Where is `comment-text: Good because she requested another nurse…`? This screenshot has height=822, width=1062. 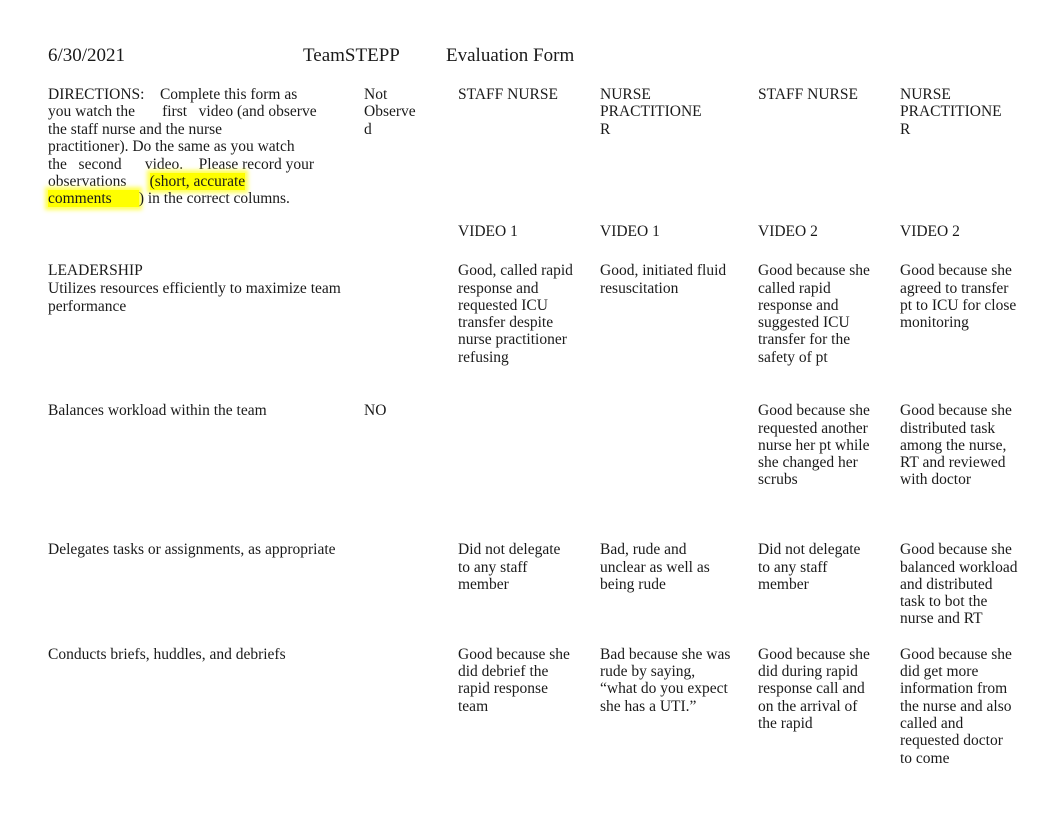
comment-text: Good because she requested another nurse… is located at coordinates (814, 445).